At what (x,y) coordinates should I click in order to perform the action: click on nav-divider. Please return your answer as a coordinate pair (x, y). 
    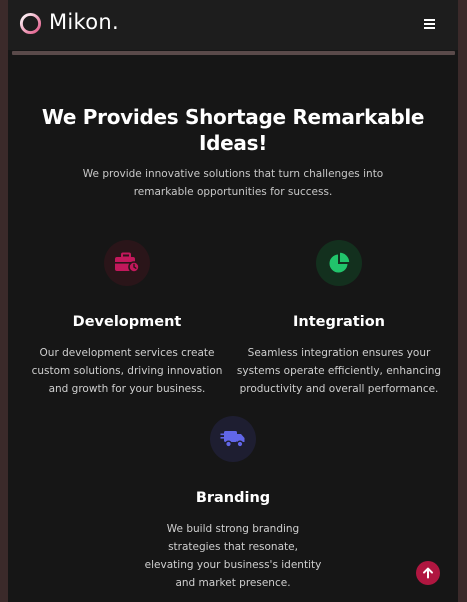
    Looking at the image, I should click on (233, 53).